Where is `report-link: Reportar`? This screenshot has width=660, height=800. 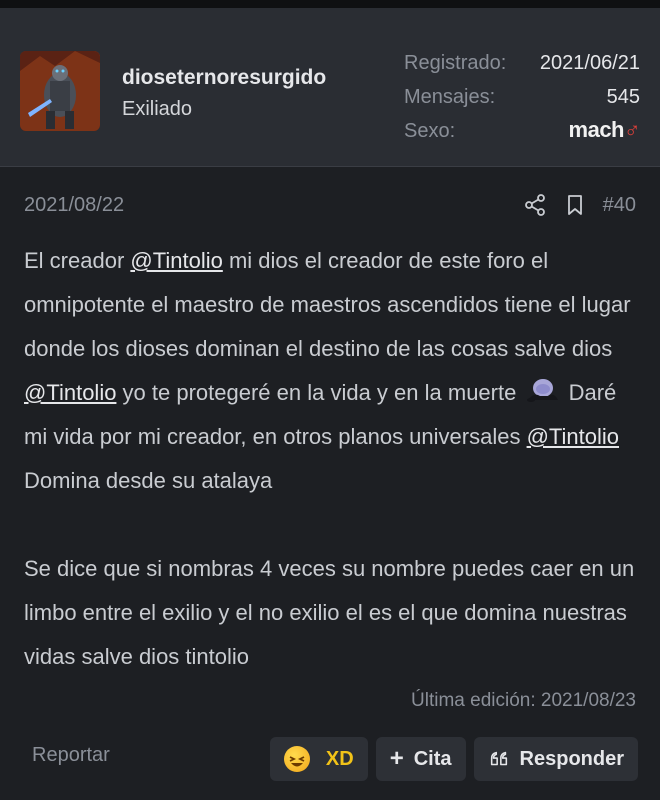
report-link: Reportar is located at coordinates (71, 755).